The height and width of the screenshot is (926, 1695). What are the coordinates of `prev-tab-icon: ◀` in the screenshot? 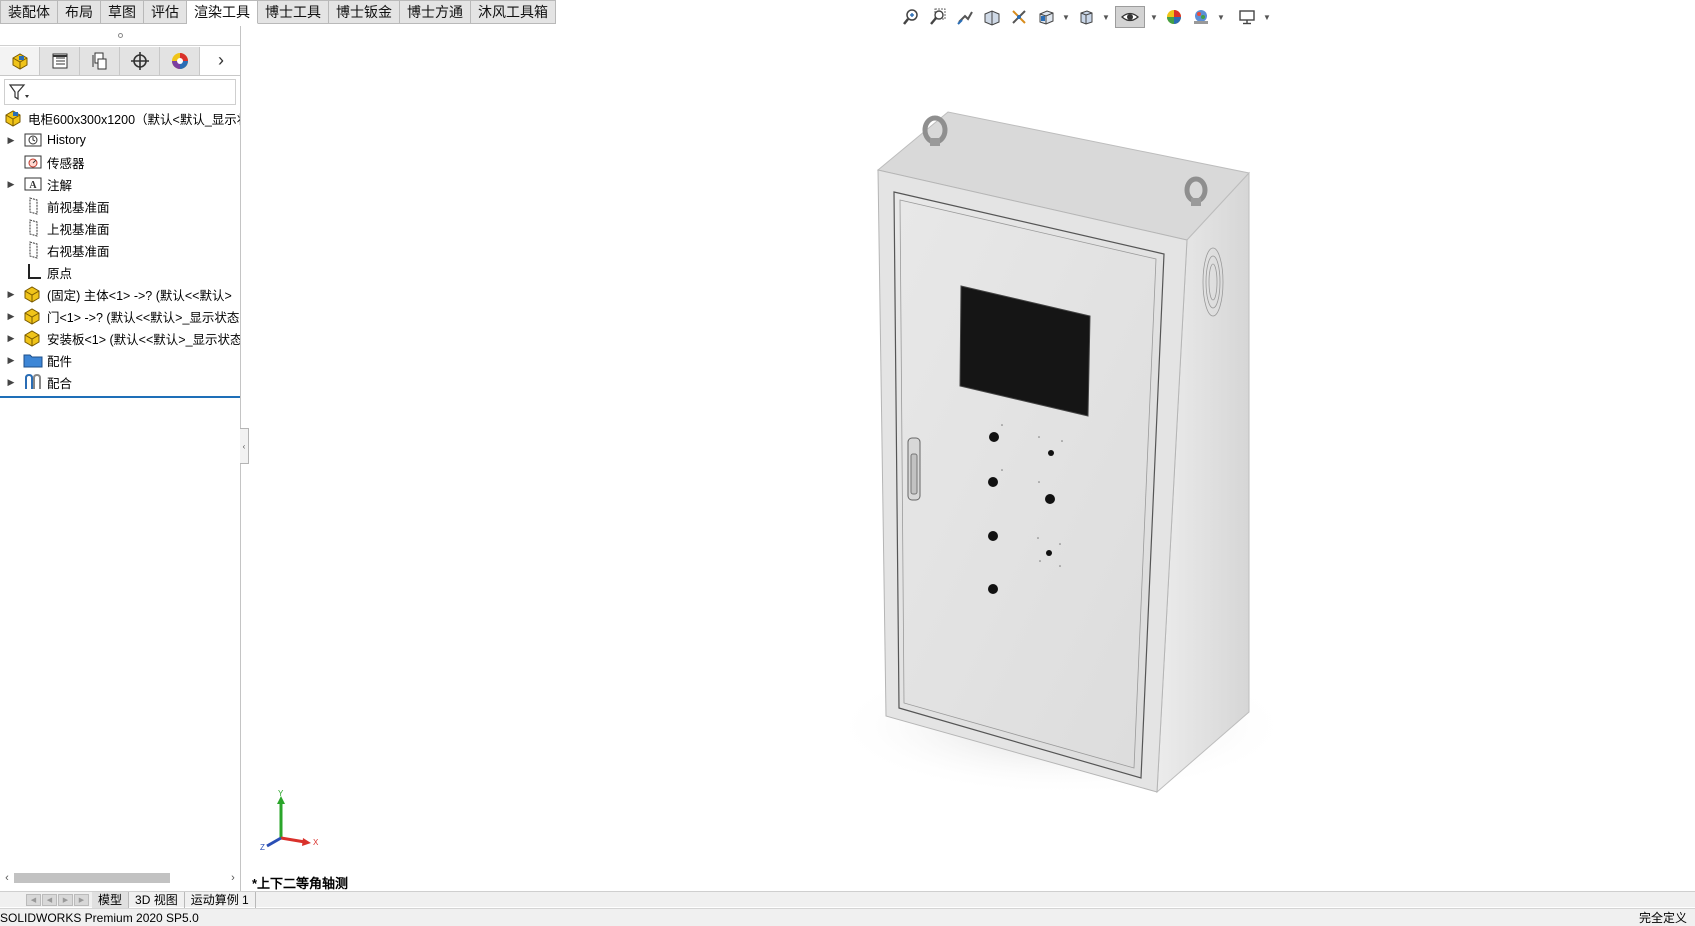 It's located at (49, 899).